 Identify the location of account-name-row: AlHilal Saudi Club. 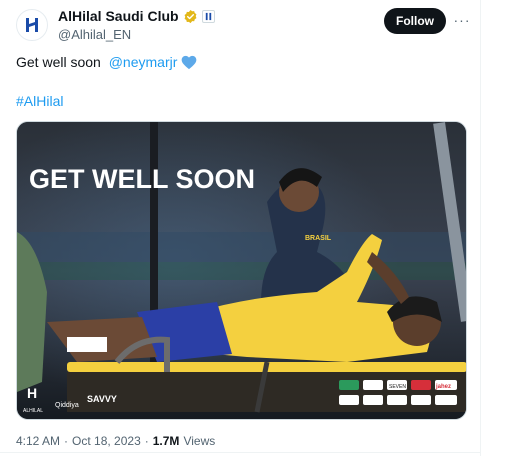
(136, 16).